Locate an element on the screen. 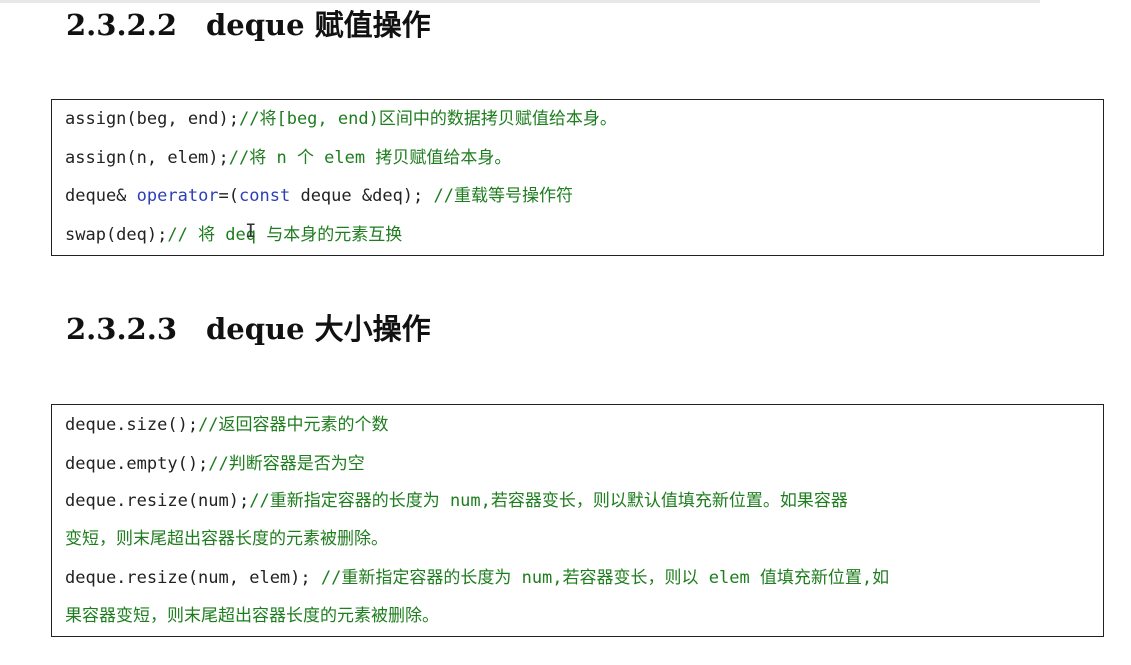 The image size is (1131, 665). code-text: deque.resize(num); is located at coordinates (157, 501).